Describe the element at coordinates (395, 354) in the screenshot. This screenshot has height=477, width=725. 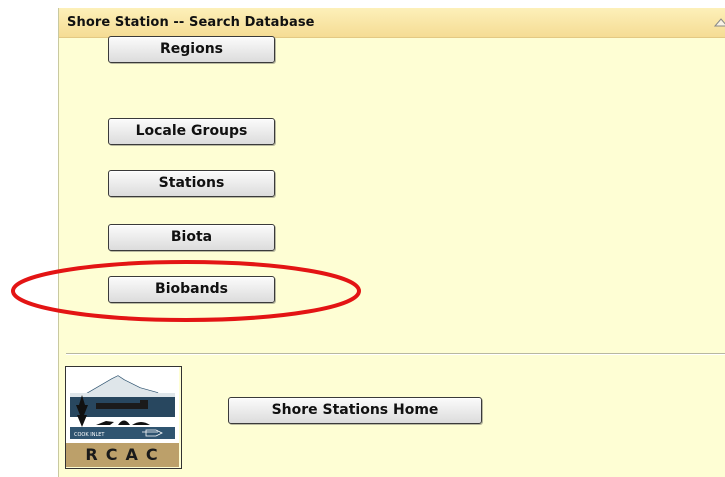
I see `section-divider` at that location.